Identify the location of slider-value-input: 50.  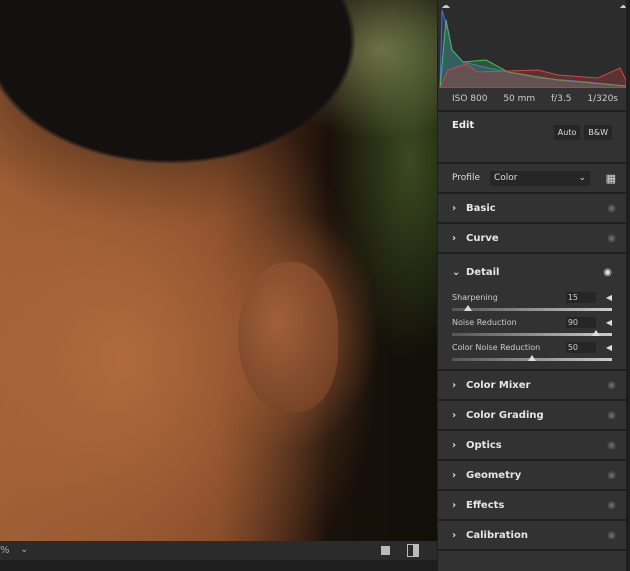
(580, 347).